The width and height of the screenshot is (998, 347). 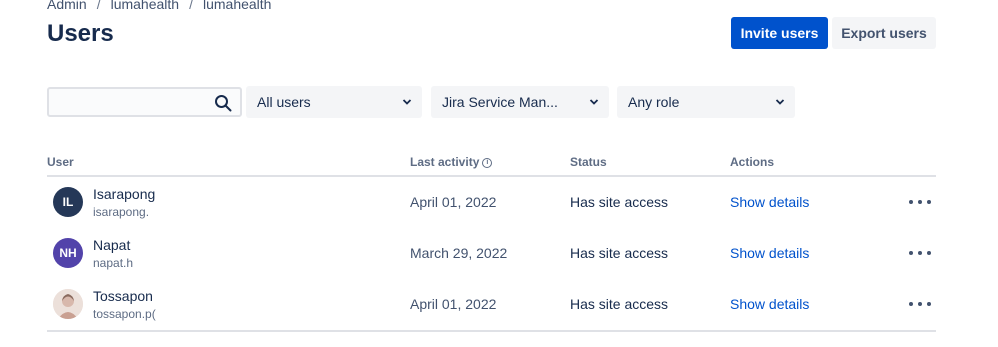 What do you see at coordinates (124, 314) in the screenshot?
I see `user-email: tossapon.p(` at bounding box center [124, 314].